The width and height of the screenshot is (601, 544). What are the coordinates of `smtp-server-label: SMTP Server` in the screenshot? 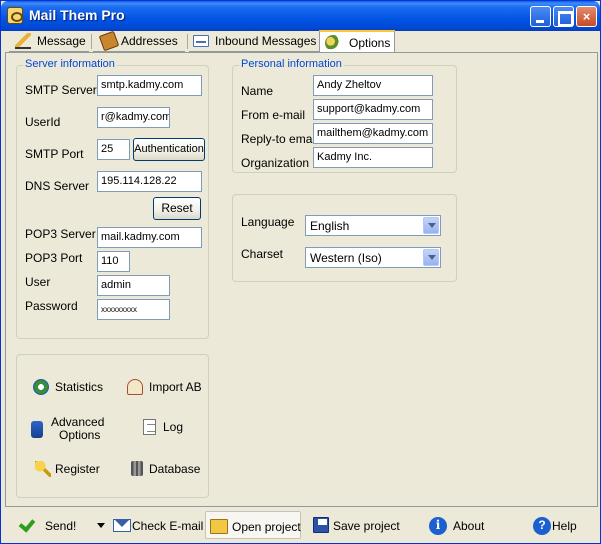 It's located at (61, 90).